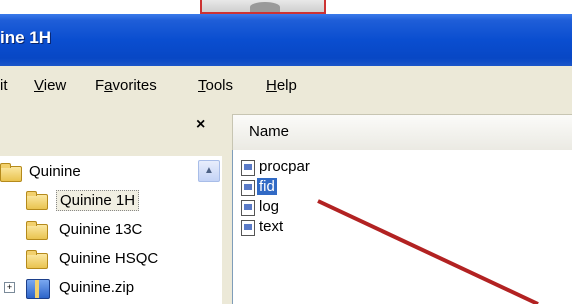 The image size is (572, 304). What do you see at coordinates (26, 37) in the screenshot?
I see `window-title: ine 1H` at bounding box center [26, 37].